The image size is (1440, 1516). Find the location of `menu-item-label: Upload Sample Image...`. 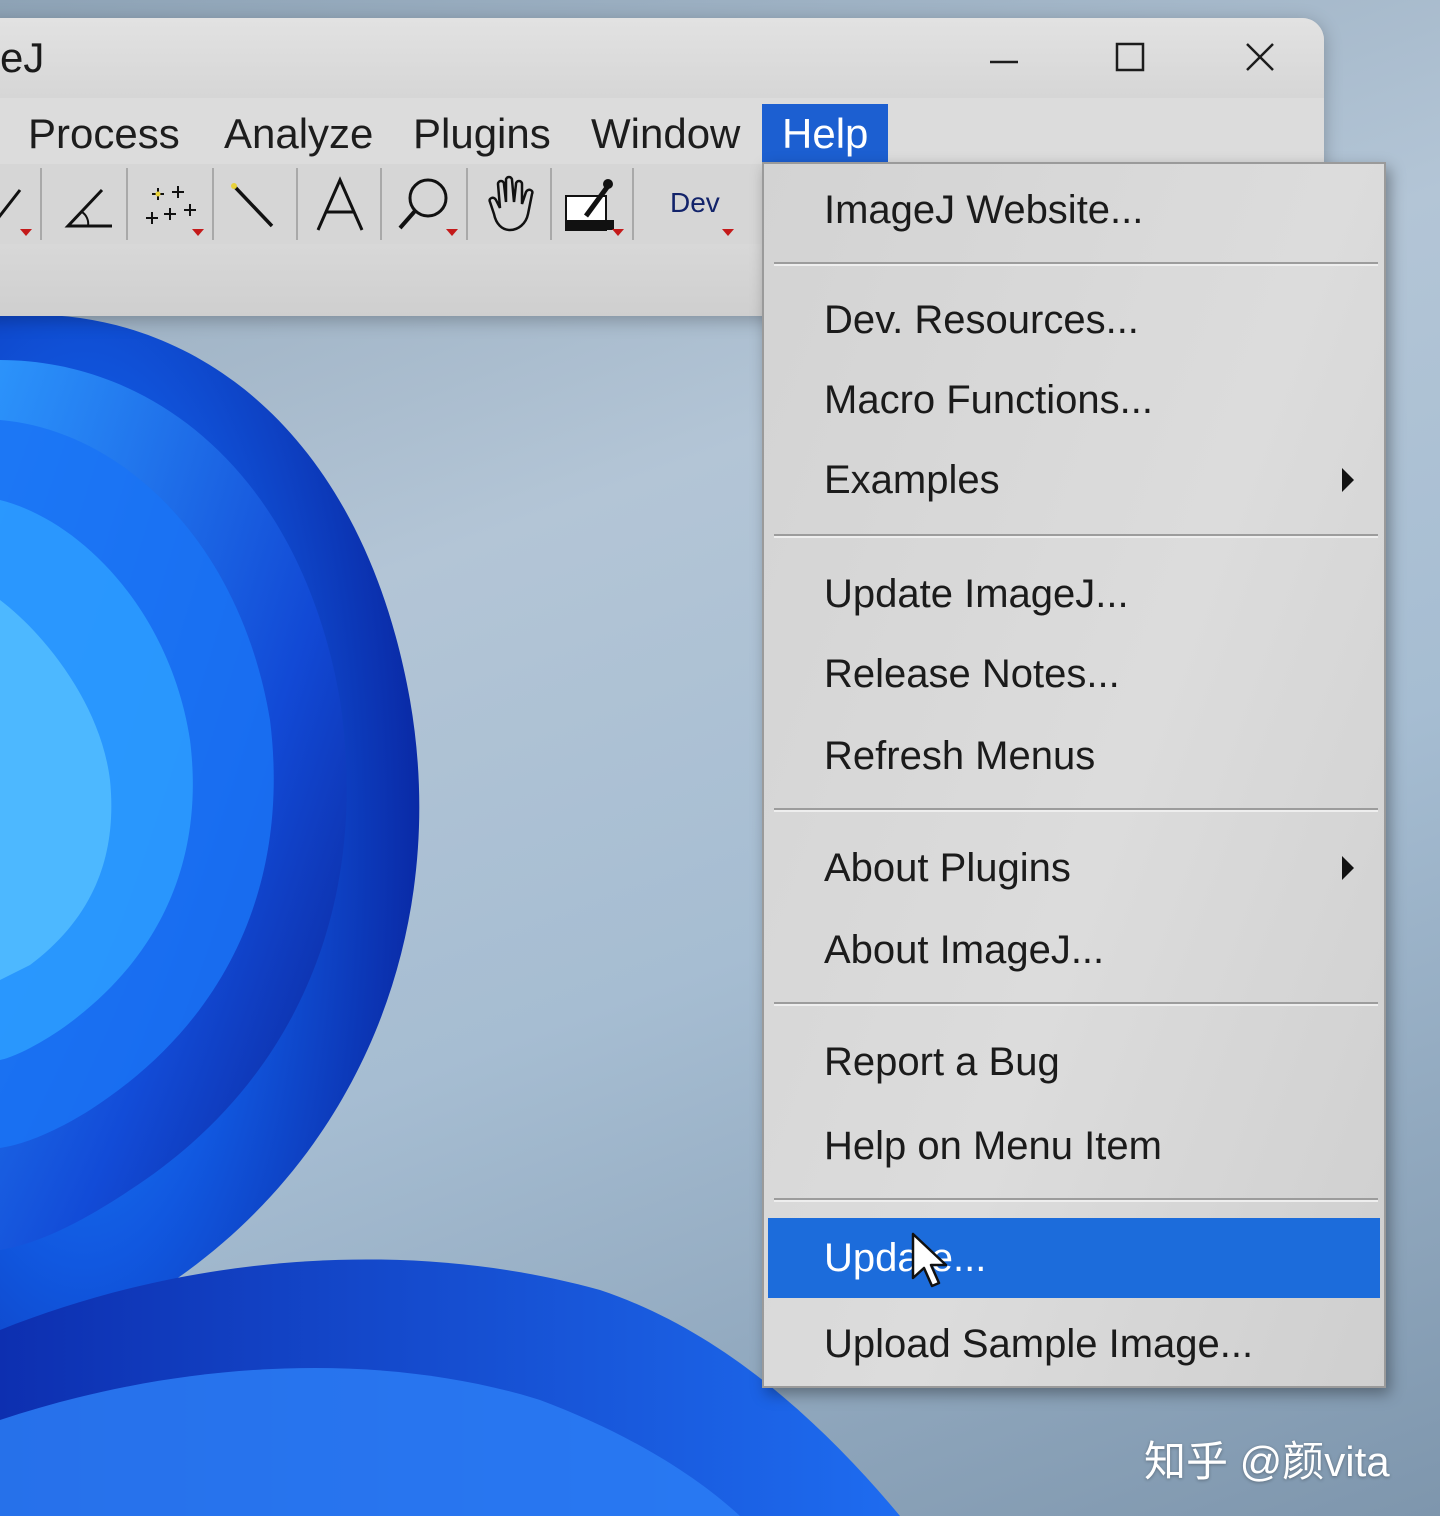

menu-item-label: Upload Sample Image... is located at coordinates (1039, 1344).